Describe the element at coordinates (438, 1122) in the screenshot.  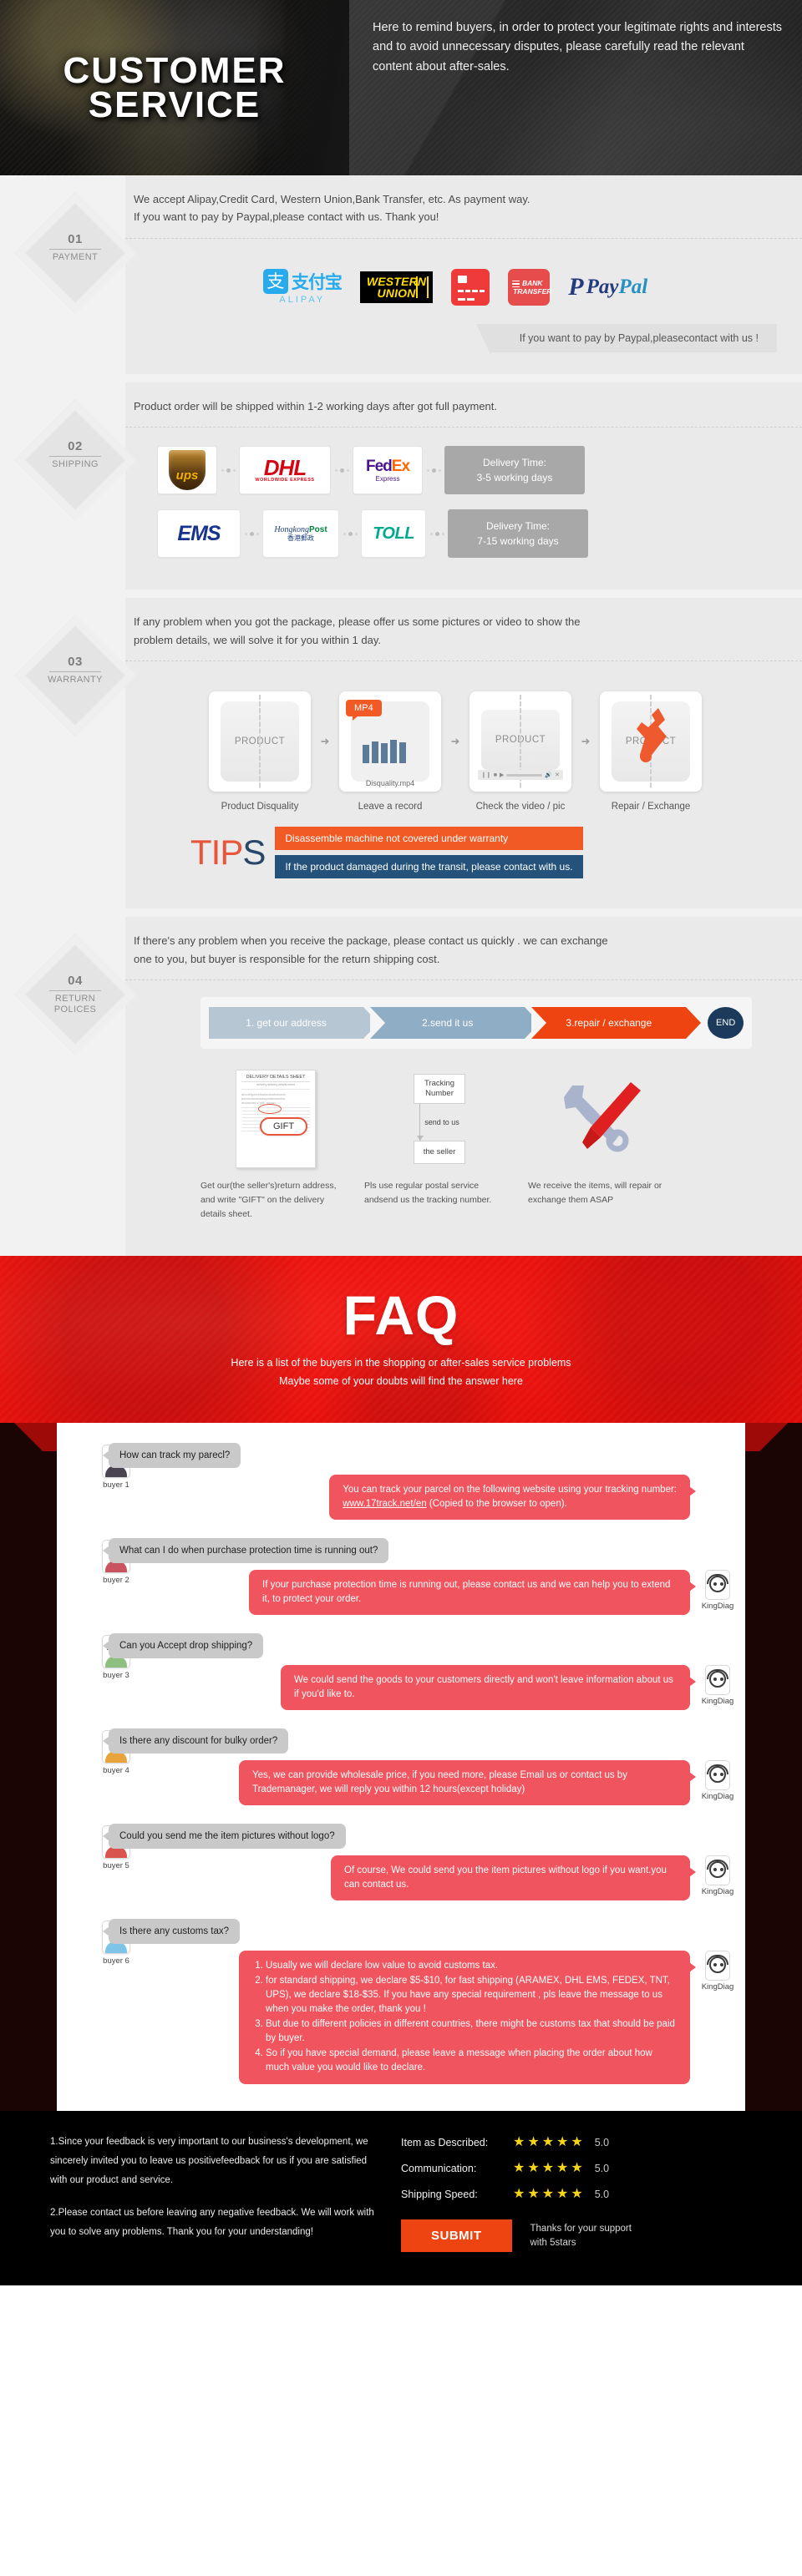
I see `send-to-us-arrow: send to us` at that location.